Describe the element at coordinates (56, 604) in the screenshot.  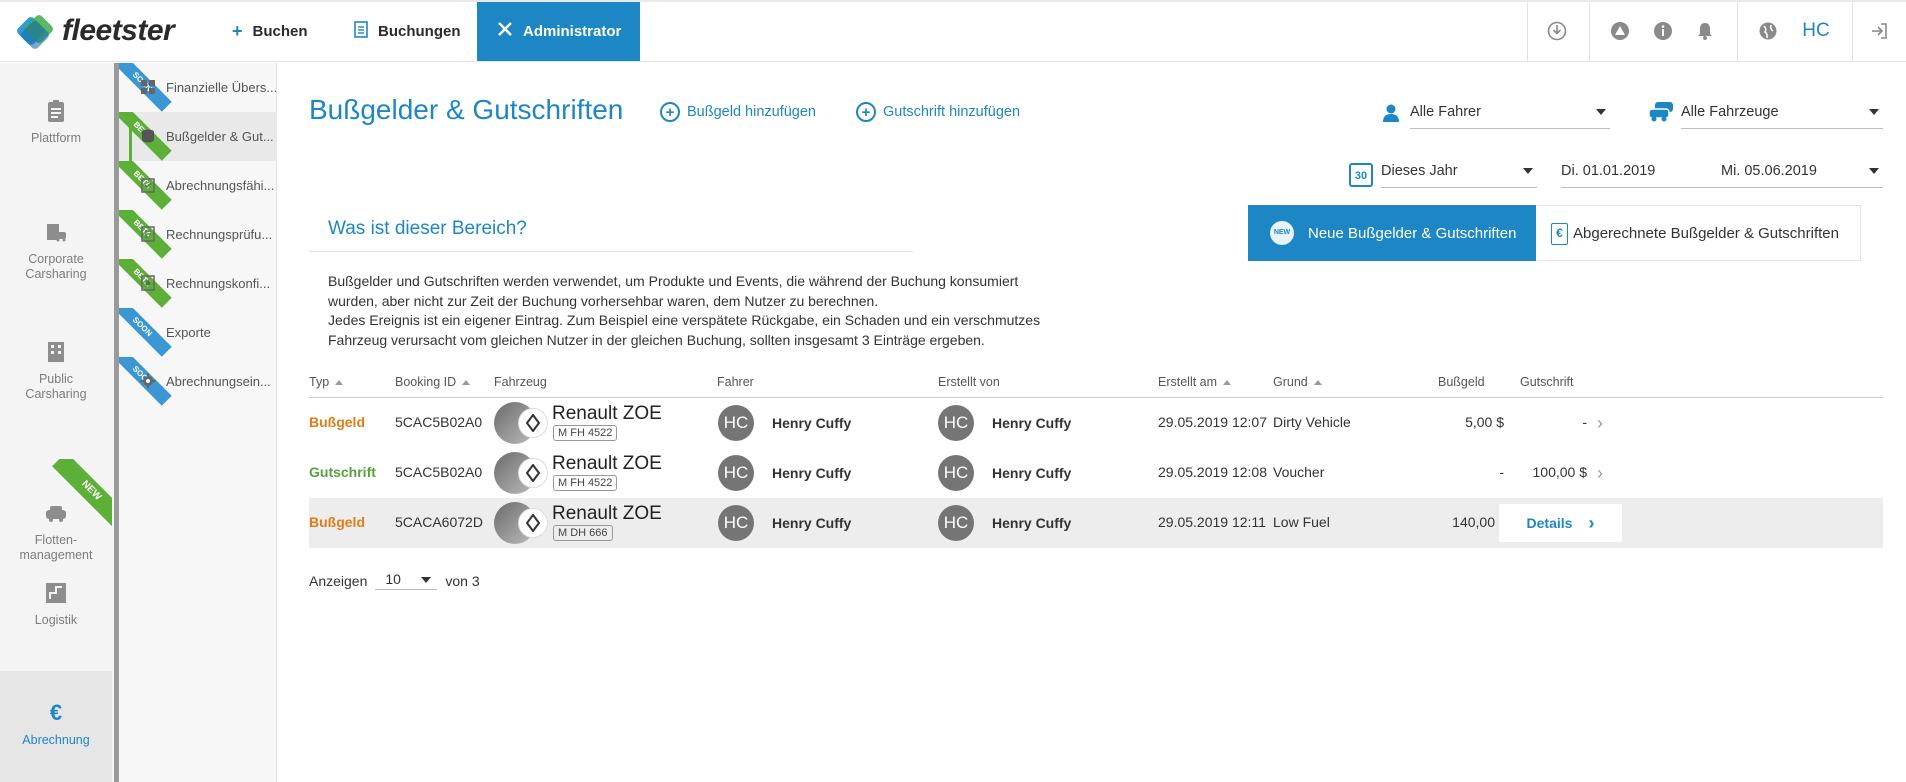
I see `sidebar-item-logistics: Logistik` at that location.